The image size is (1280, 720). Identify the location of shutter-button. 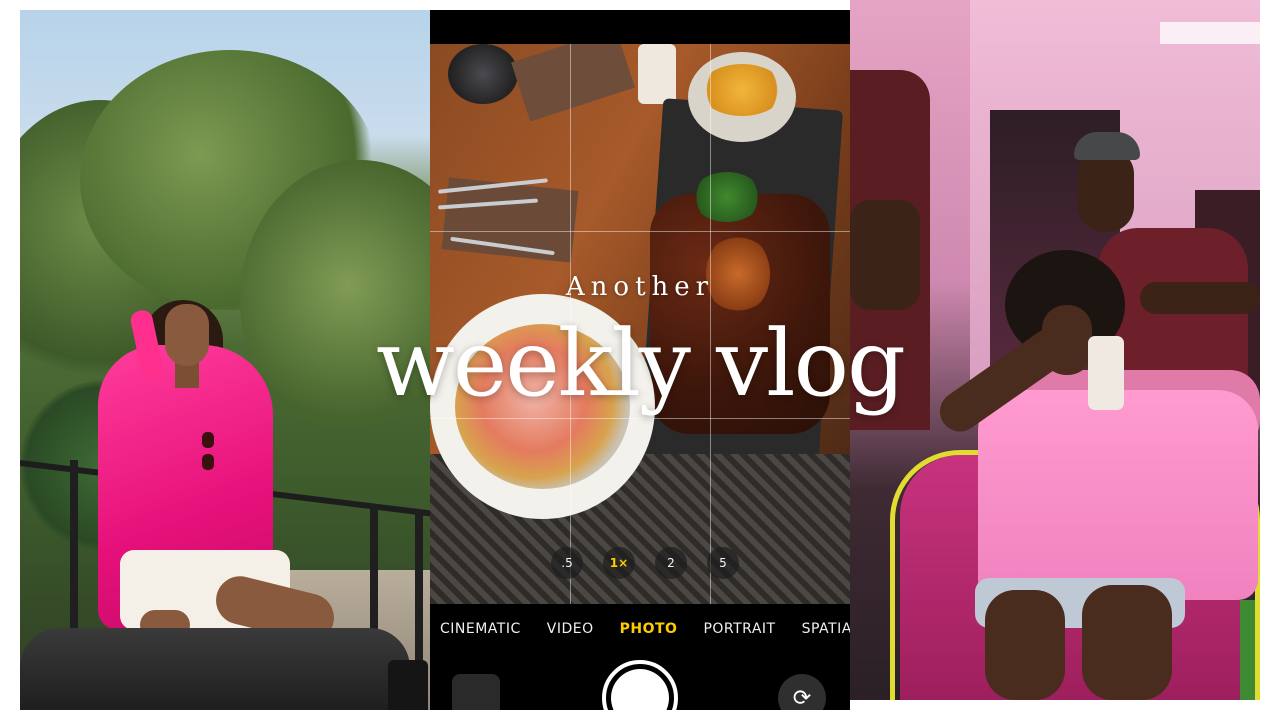
(640, 685).